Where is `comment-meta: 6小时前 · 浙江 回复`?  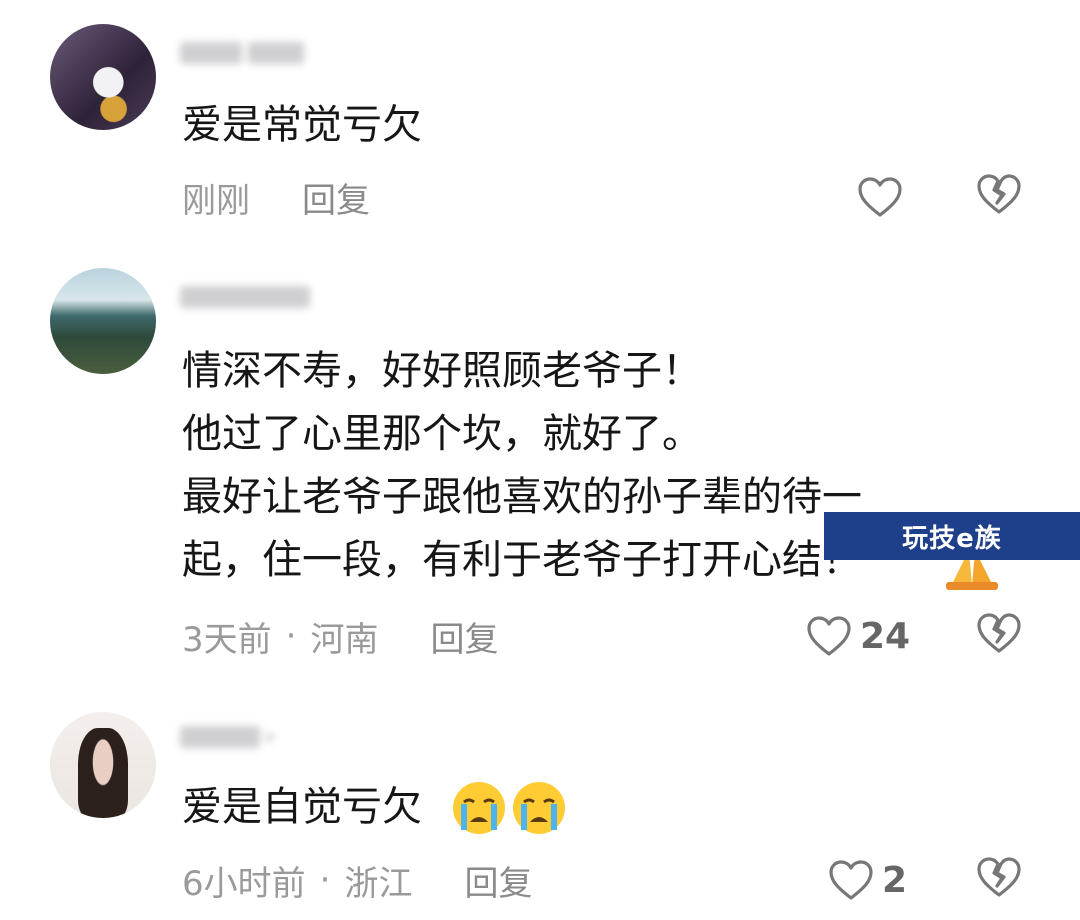
comment-meta: 6小时前 · 浙江 回复 is located at coordinates (357, 880).